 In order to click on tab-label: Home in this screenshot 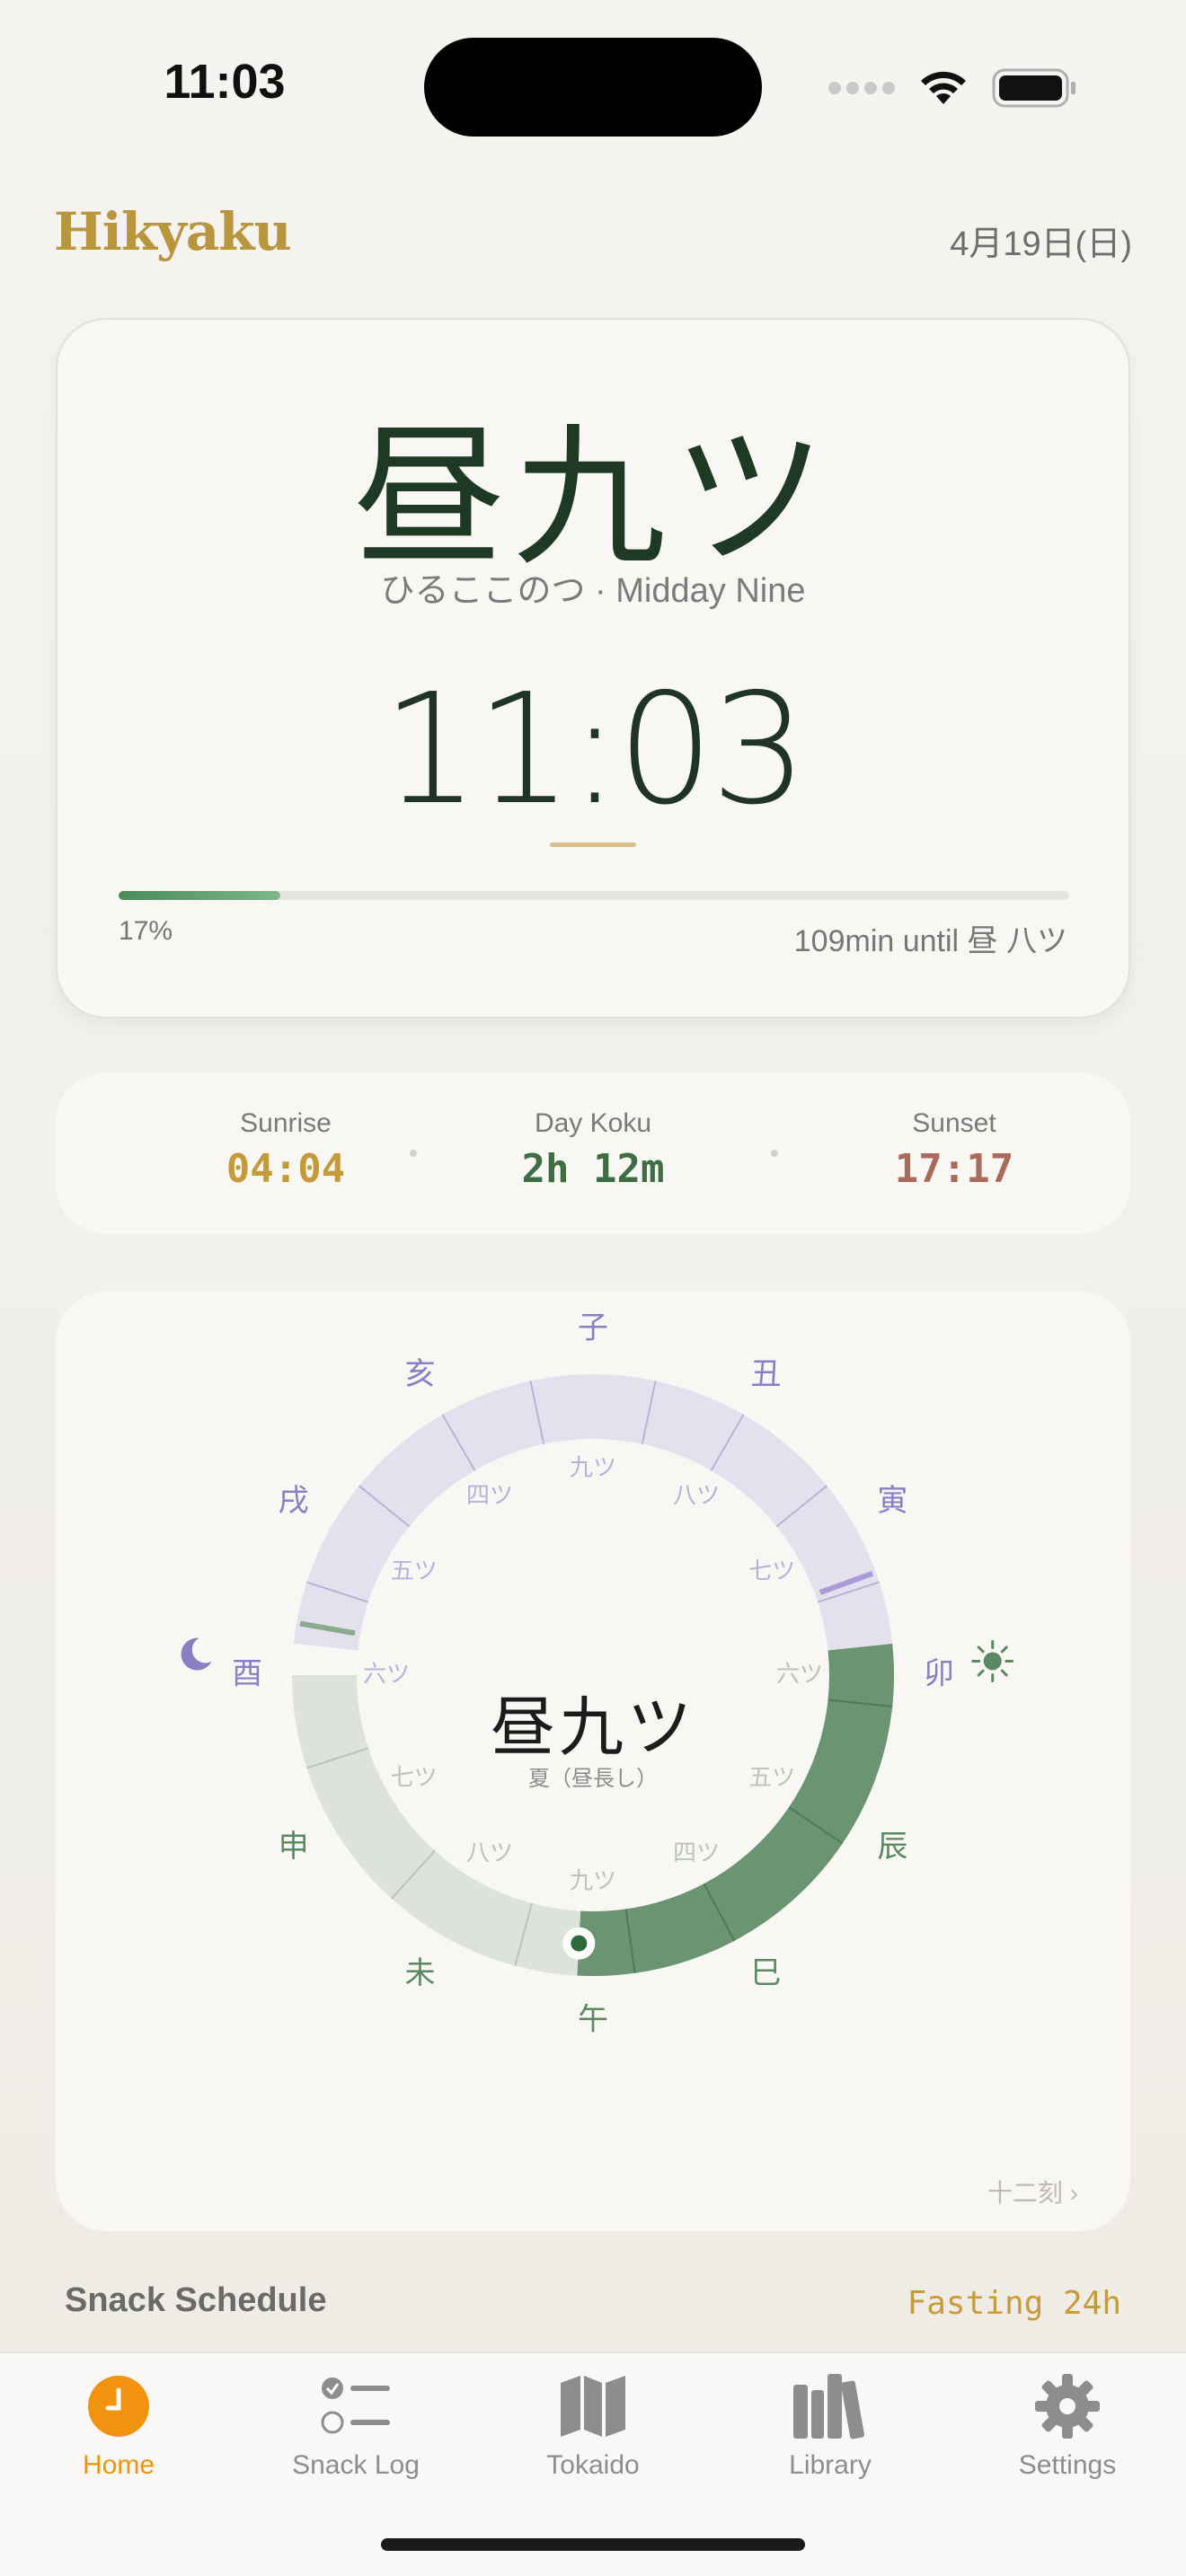, I will do `click(118, 2465)`.